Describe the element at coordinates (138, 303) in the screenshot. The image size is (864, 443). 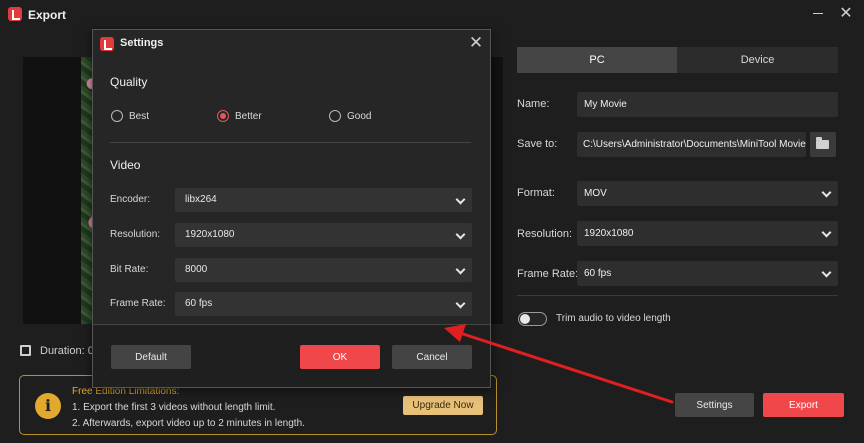
I see `dialog-frame-rate-label: Frame Rate:` at that location.